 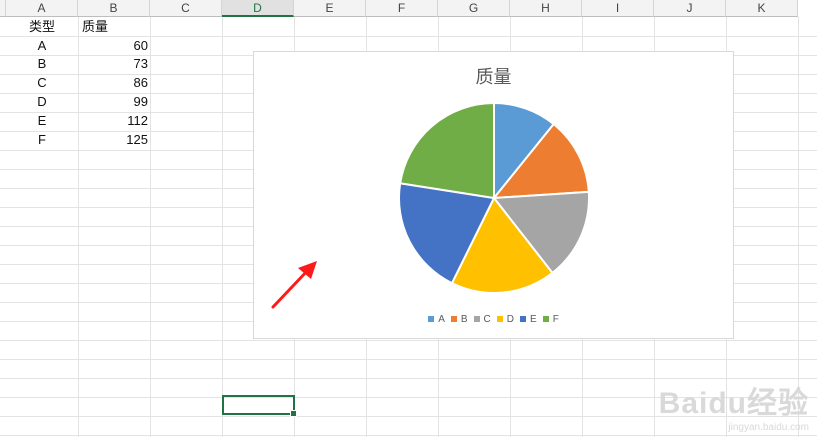 I want to click on header-cell-mass: 质量, so click(x=116, y=27).